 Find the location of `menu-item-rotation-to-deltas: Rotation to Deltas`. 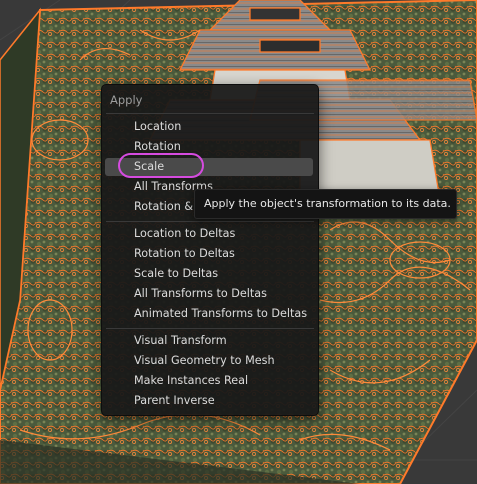

menu-item-rotation-to-deltas: Rotation to Deltas is located at coordinates (209, 254).